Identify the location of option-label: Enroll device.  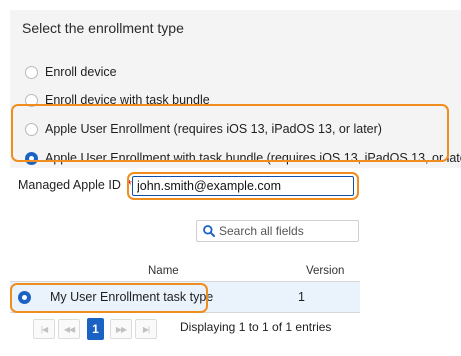
(81, 72).